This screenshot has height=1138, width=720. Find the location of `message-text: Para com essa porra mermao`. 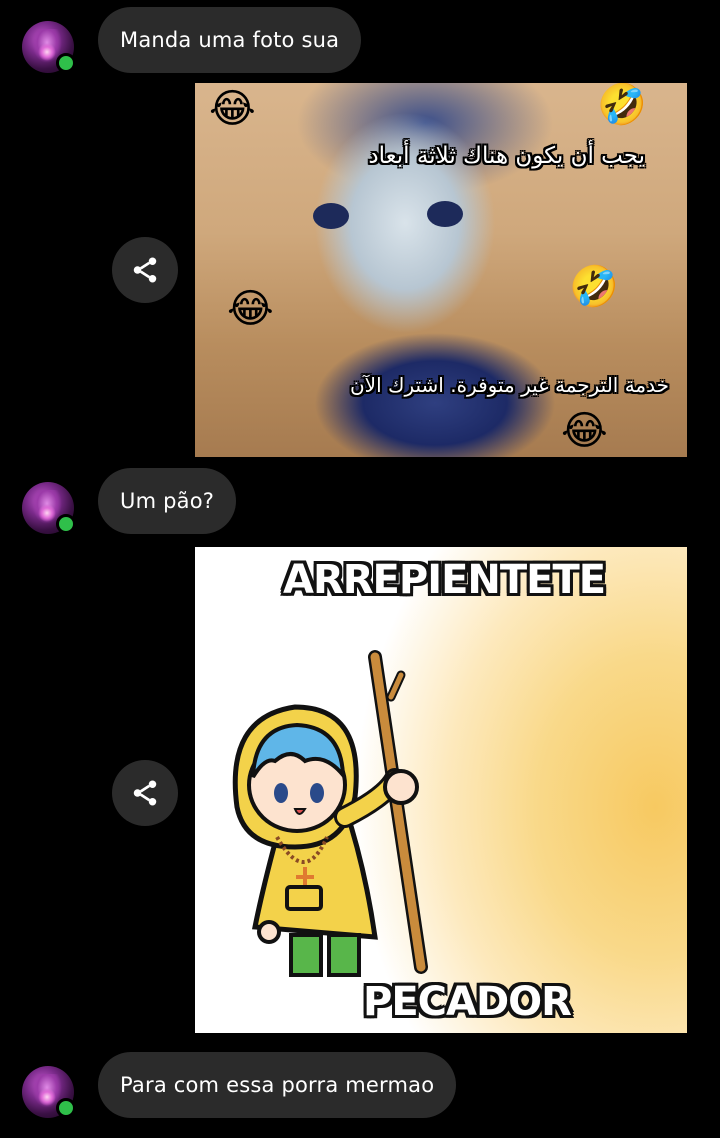

message-text: Para com essa porra mermao is located at coordinates (277, 1085).